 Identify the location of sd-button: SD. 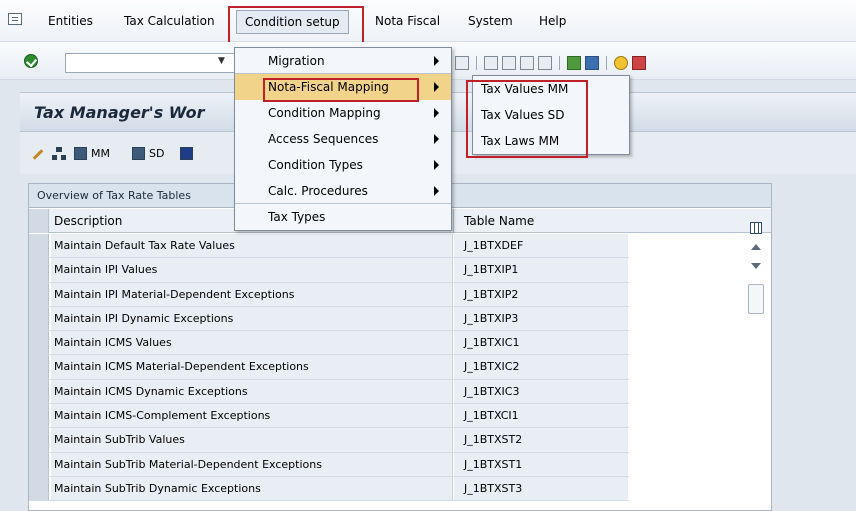
(148, 153).